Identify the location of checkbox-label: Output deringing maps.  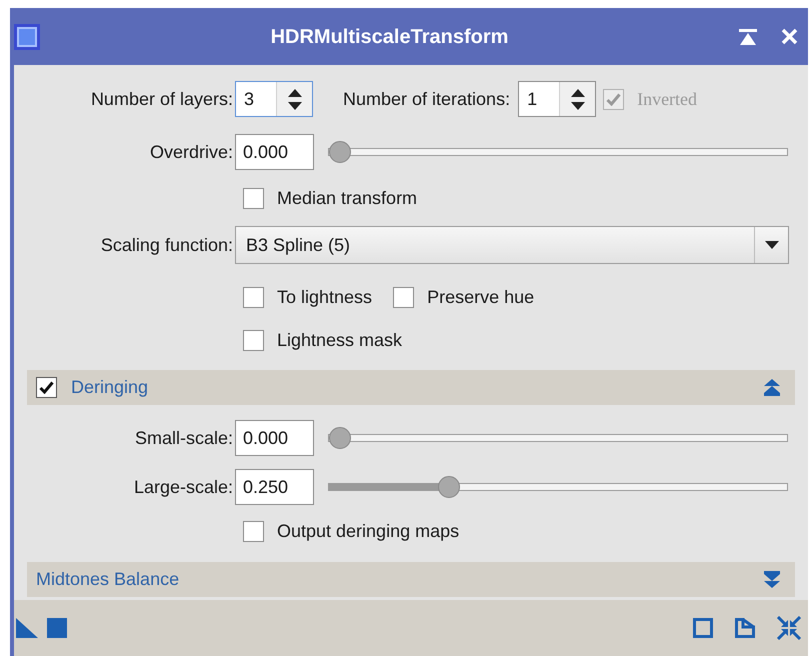
(368, 531).